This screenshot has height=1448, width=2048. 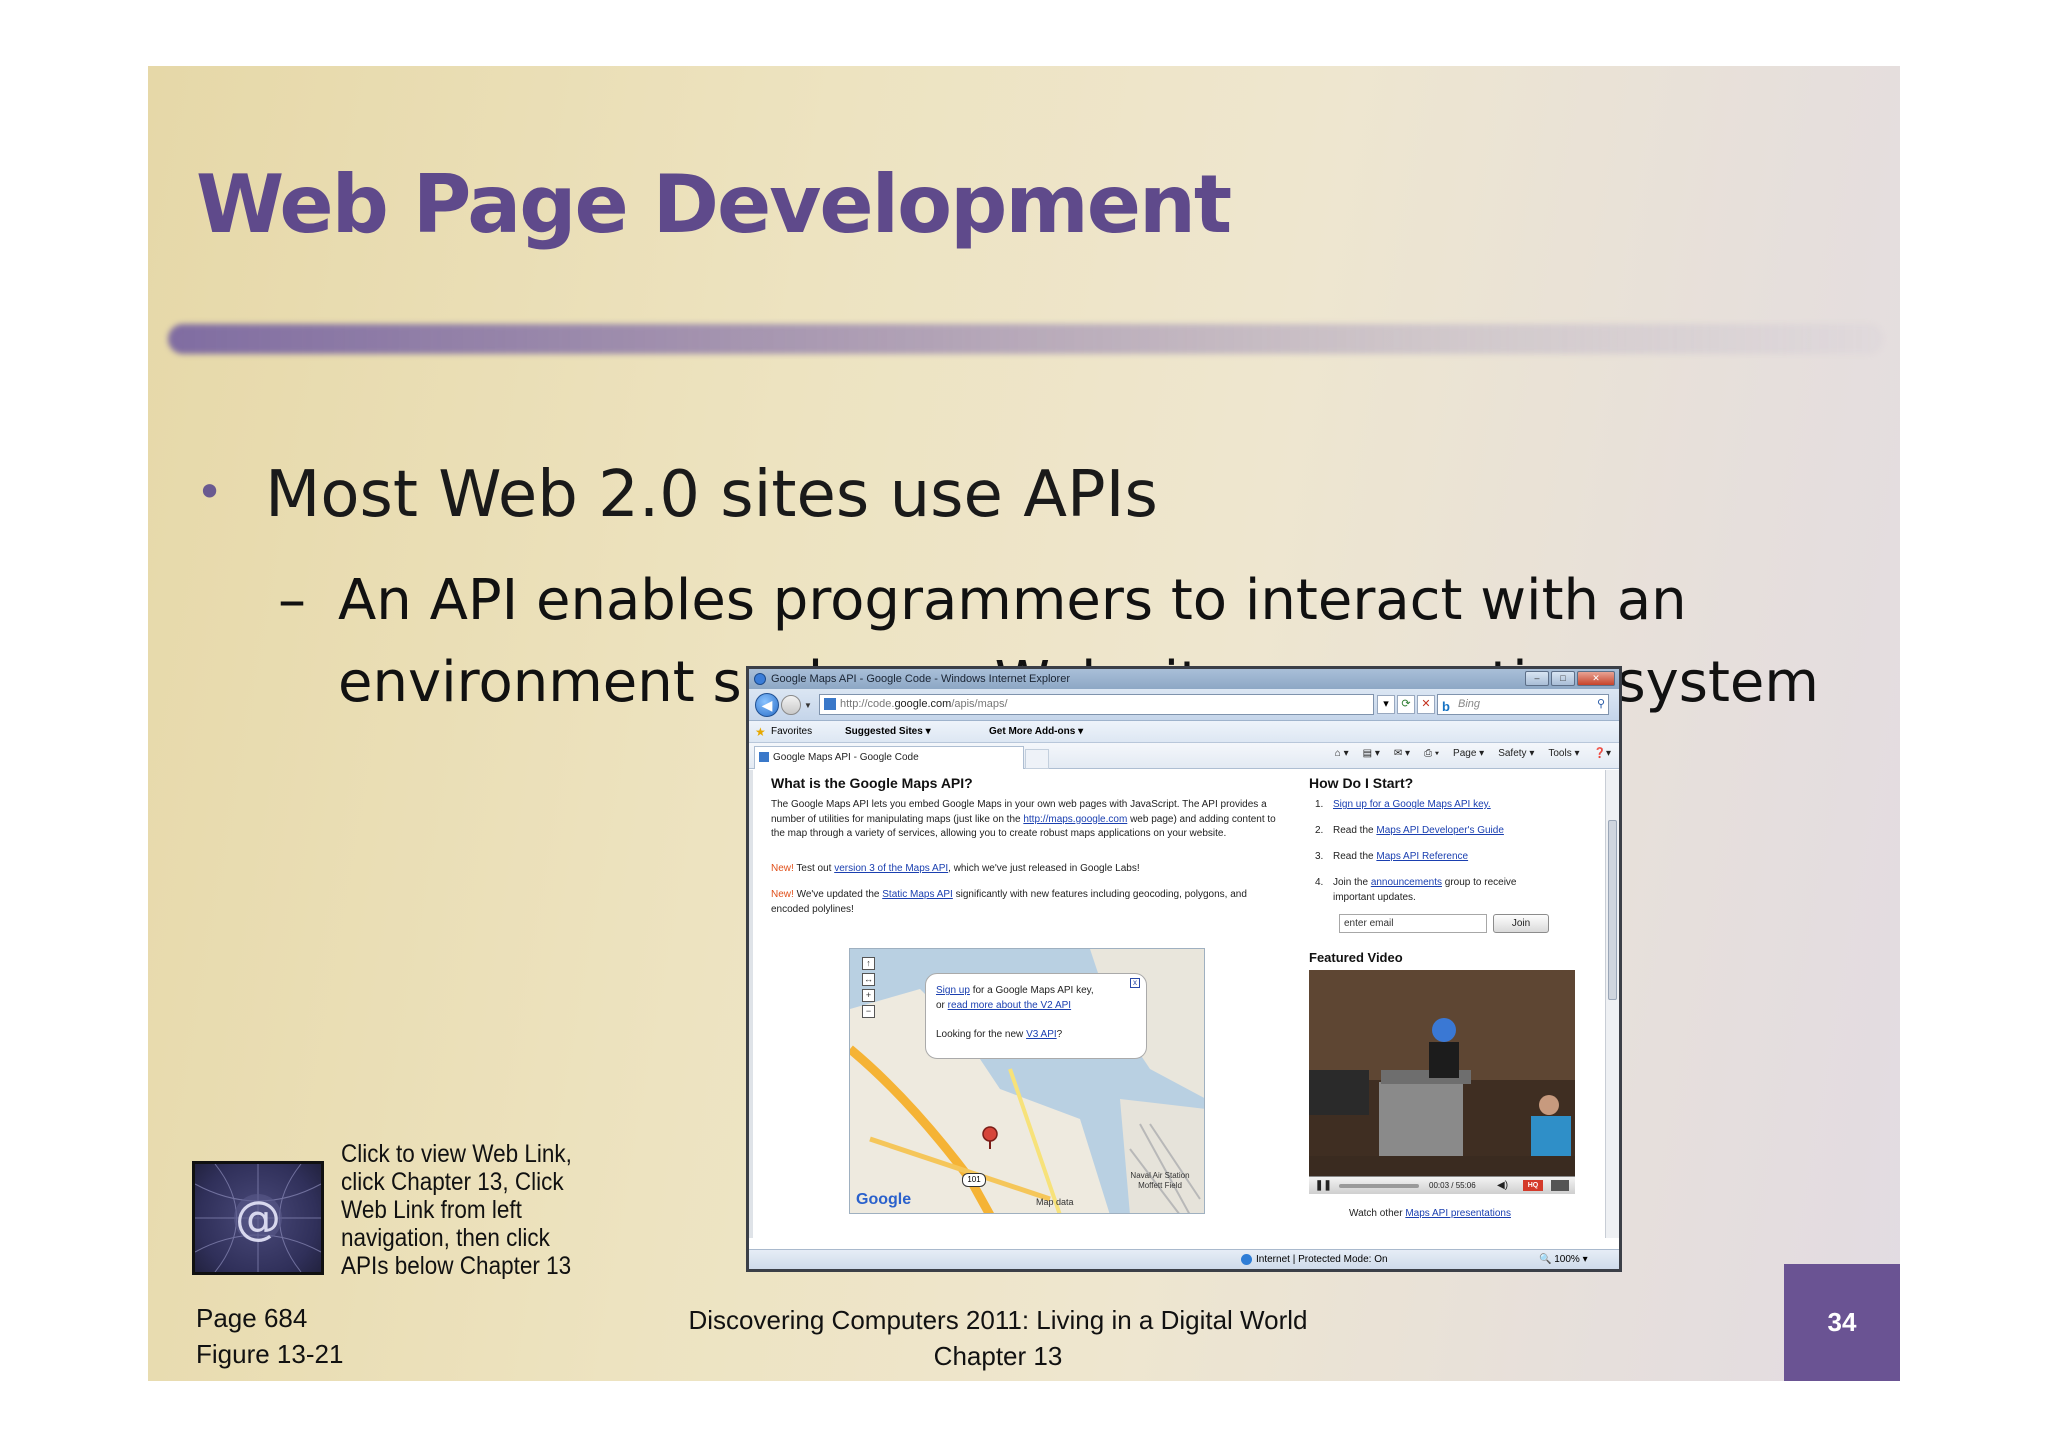 What do you see at coordinates (1612, 1004) in the screenshot?
I see `vertical-scrollbar` at bounding box center [1612, 1004].